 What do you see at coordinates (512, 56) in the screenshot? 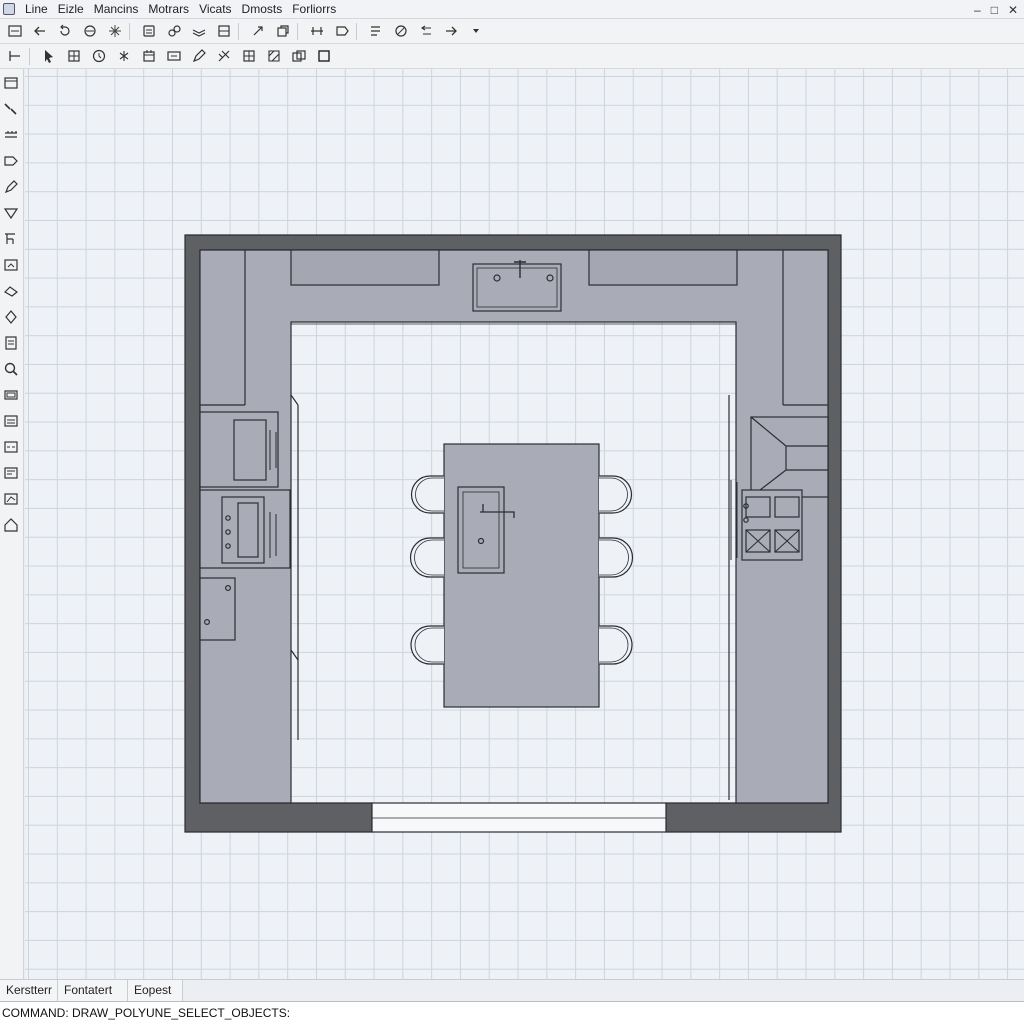
I see `draw-toolbar` at bounding box center [512, 56].